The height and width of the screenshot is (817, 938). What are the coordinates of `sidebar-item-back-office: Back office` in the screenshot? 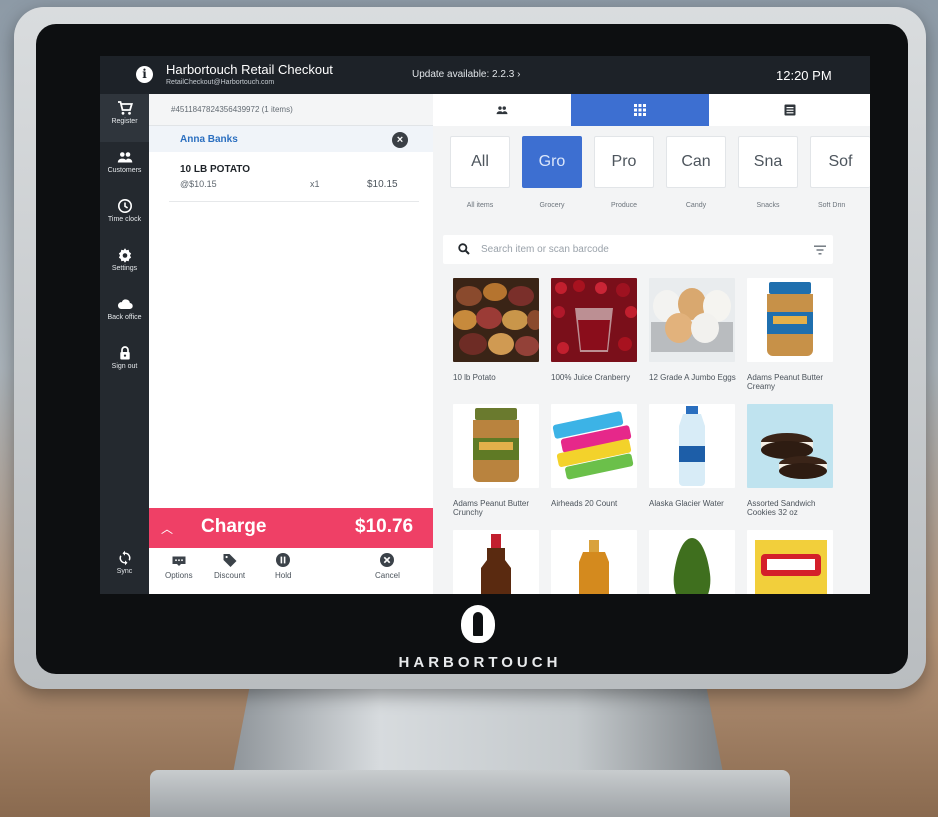 It's located at (124, 314).